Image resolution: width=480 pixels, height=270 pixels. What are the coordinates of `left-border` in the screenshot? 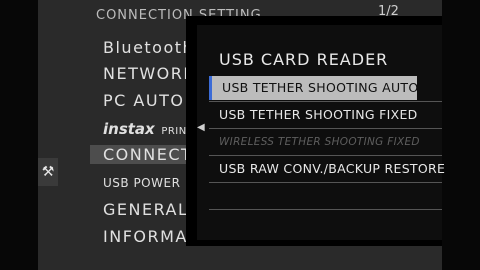 It's located at (19, 135).